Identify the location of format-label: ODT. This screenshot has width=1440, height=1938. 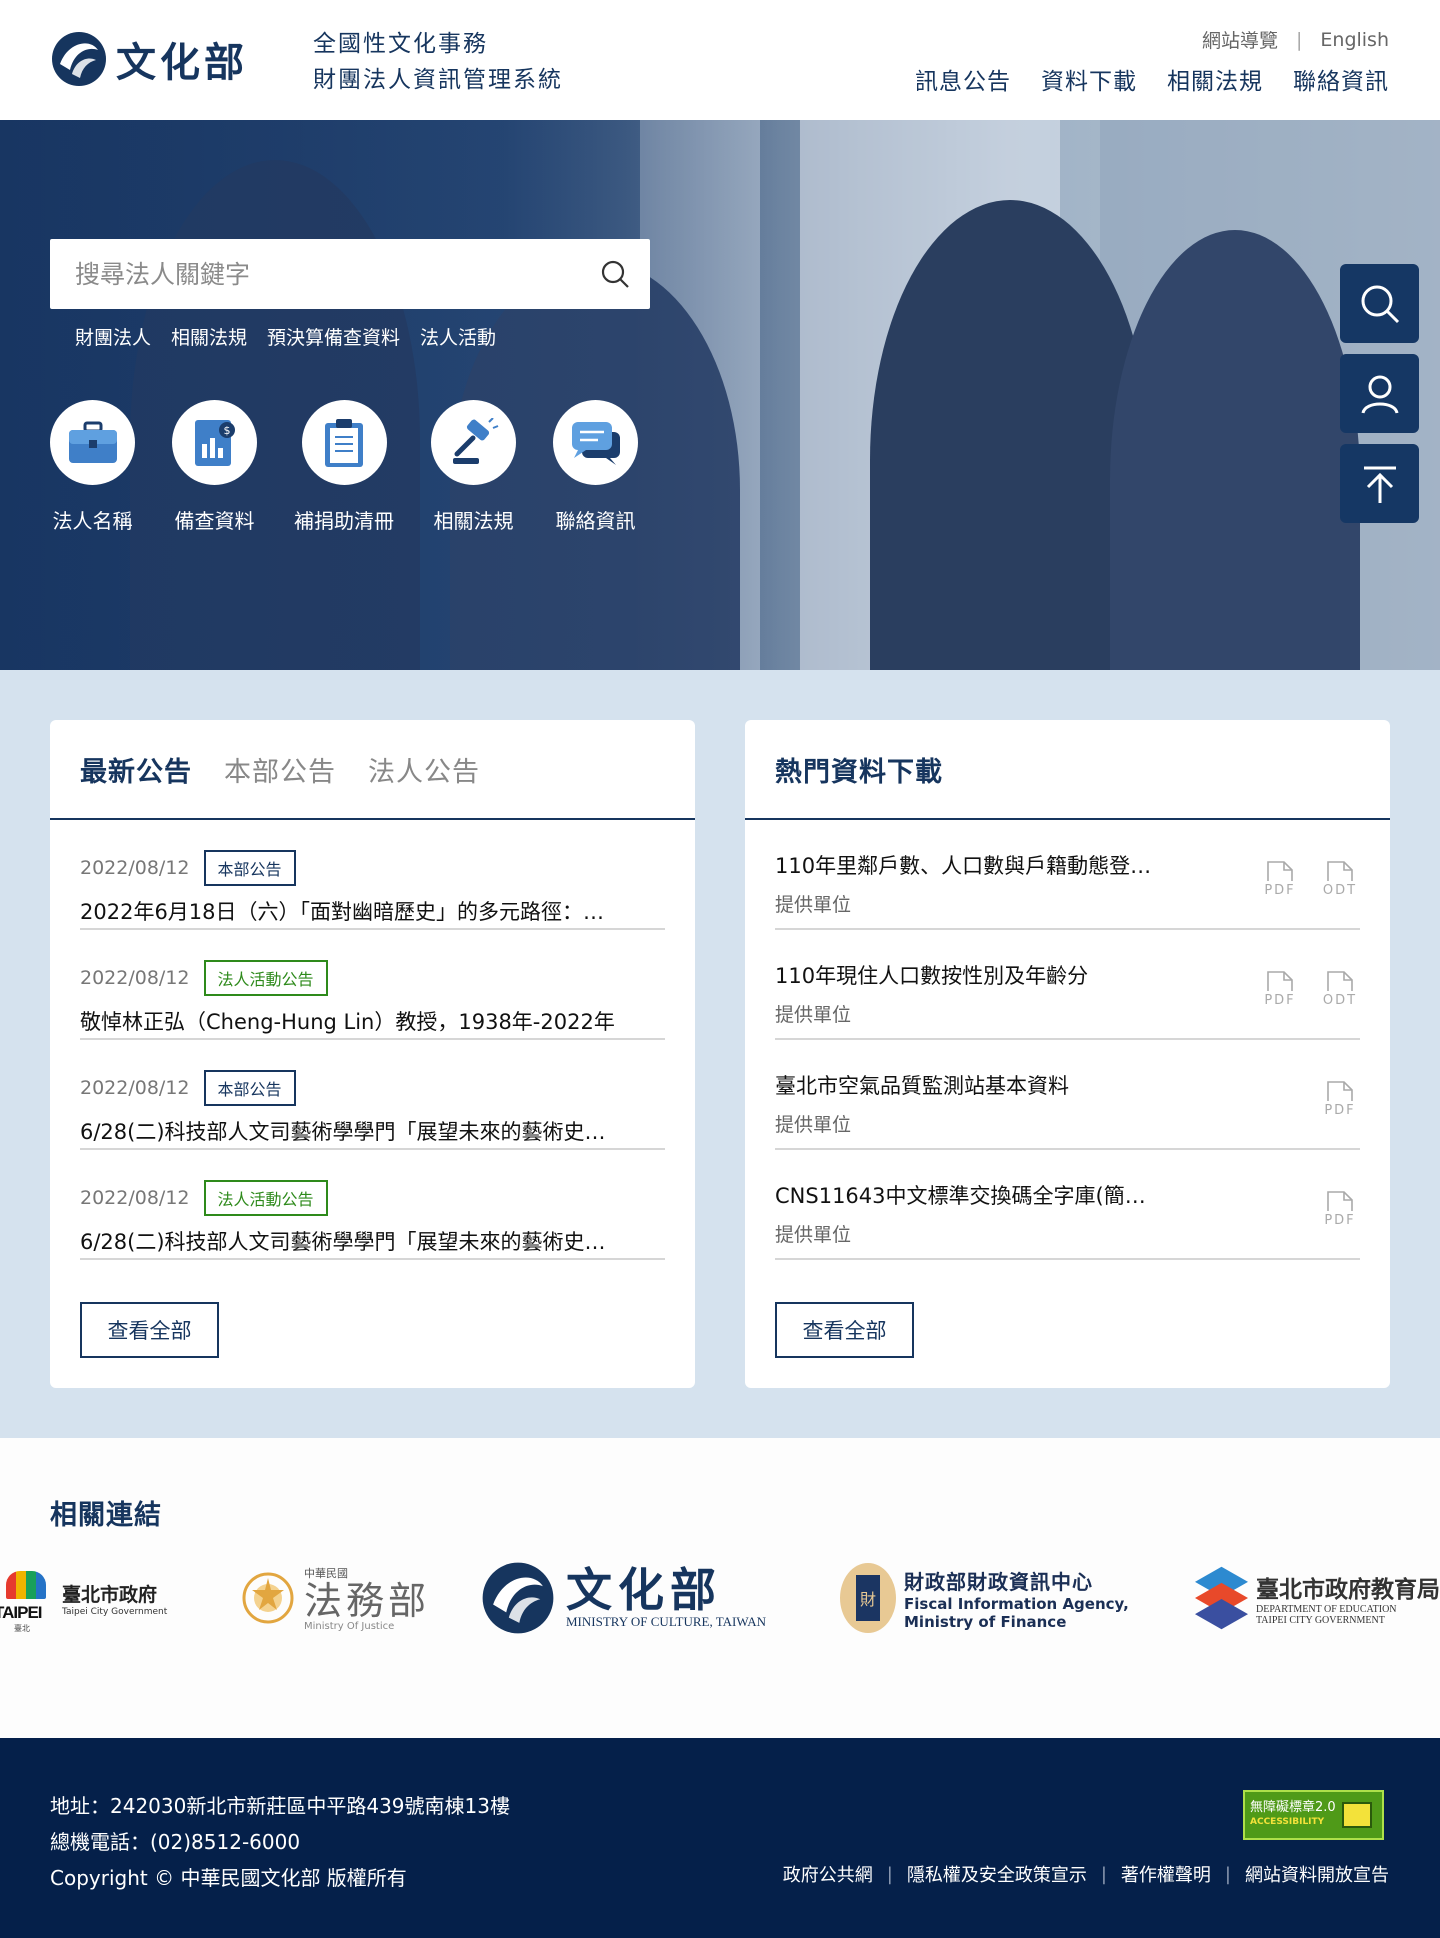
(1340, 890).